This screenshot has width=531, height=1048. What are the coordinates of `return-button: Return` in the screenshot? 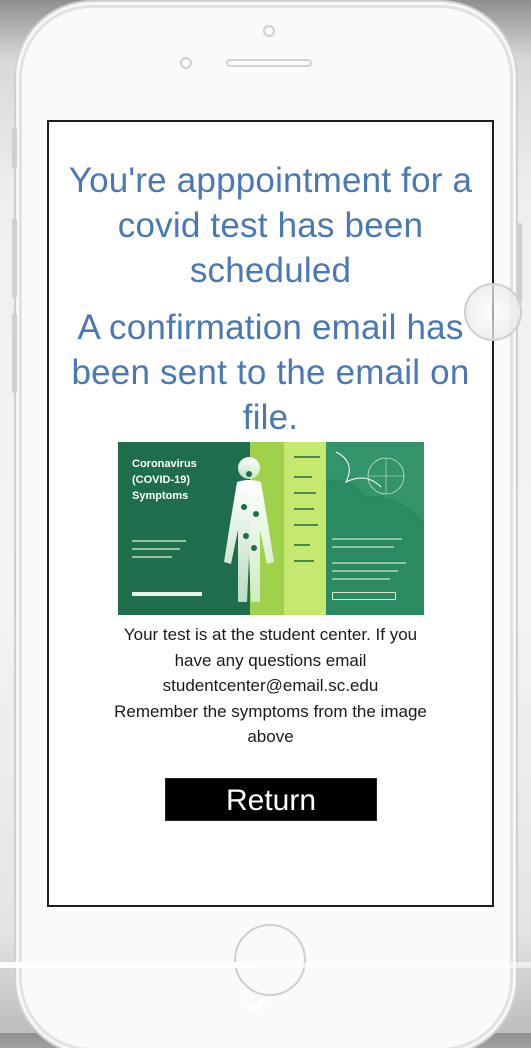 It's located at (271, 799).